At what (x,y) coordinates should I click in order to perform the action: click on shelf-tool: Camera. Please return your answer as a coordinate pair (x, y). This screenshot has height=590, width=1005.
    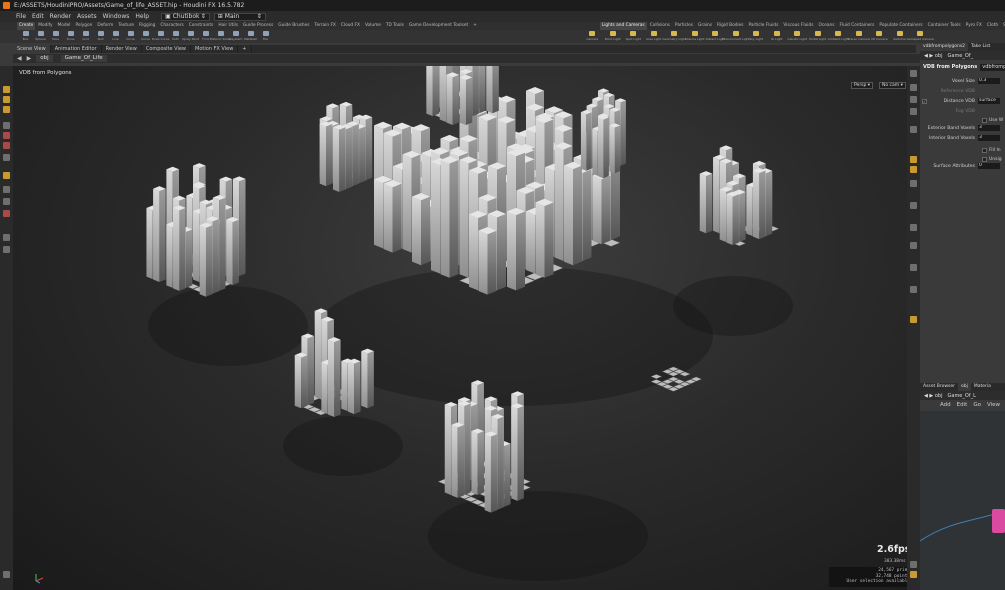
    Looking at the image, I should click on (592, 36).